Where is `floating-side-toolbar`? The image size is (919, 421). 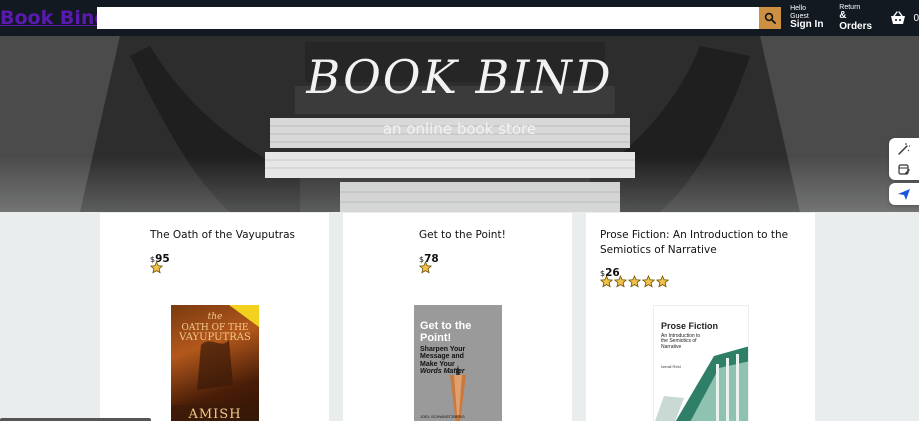 floating-side-toolbar is located at coordinates (904, 171).